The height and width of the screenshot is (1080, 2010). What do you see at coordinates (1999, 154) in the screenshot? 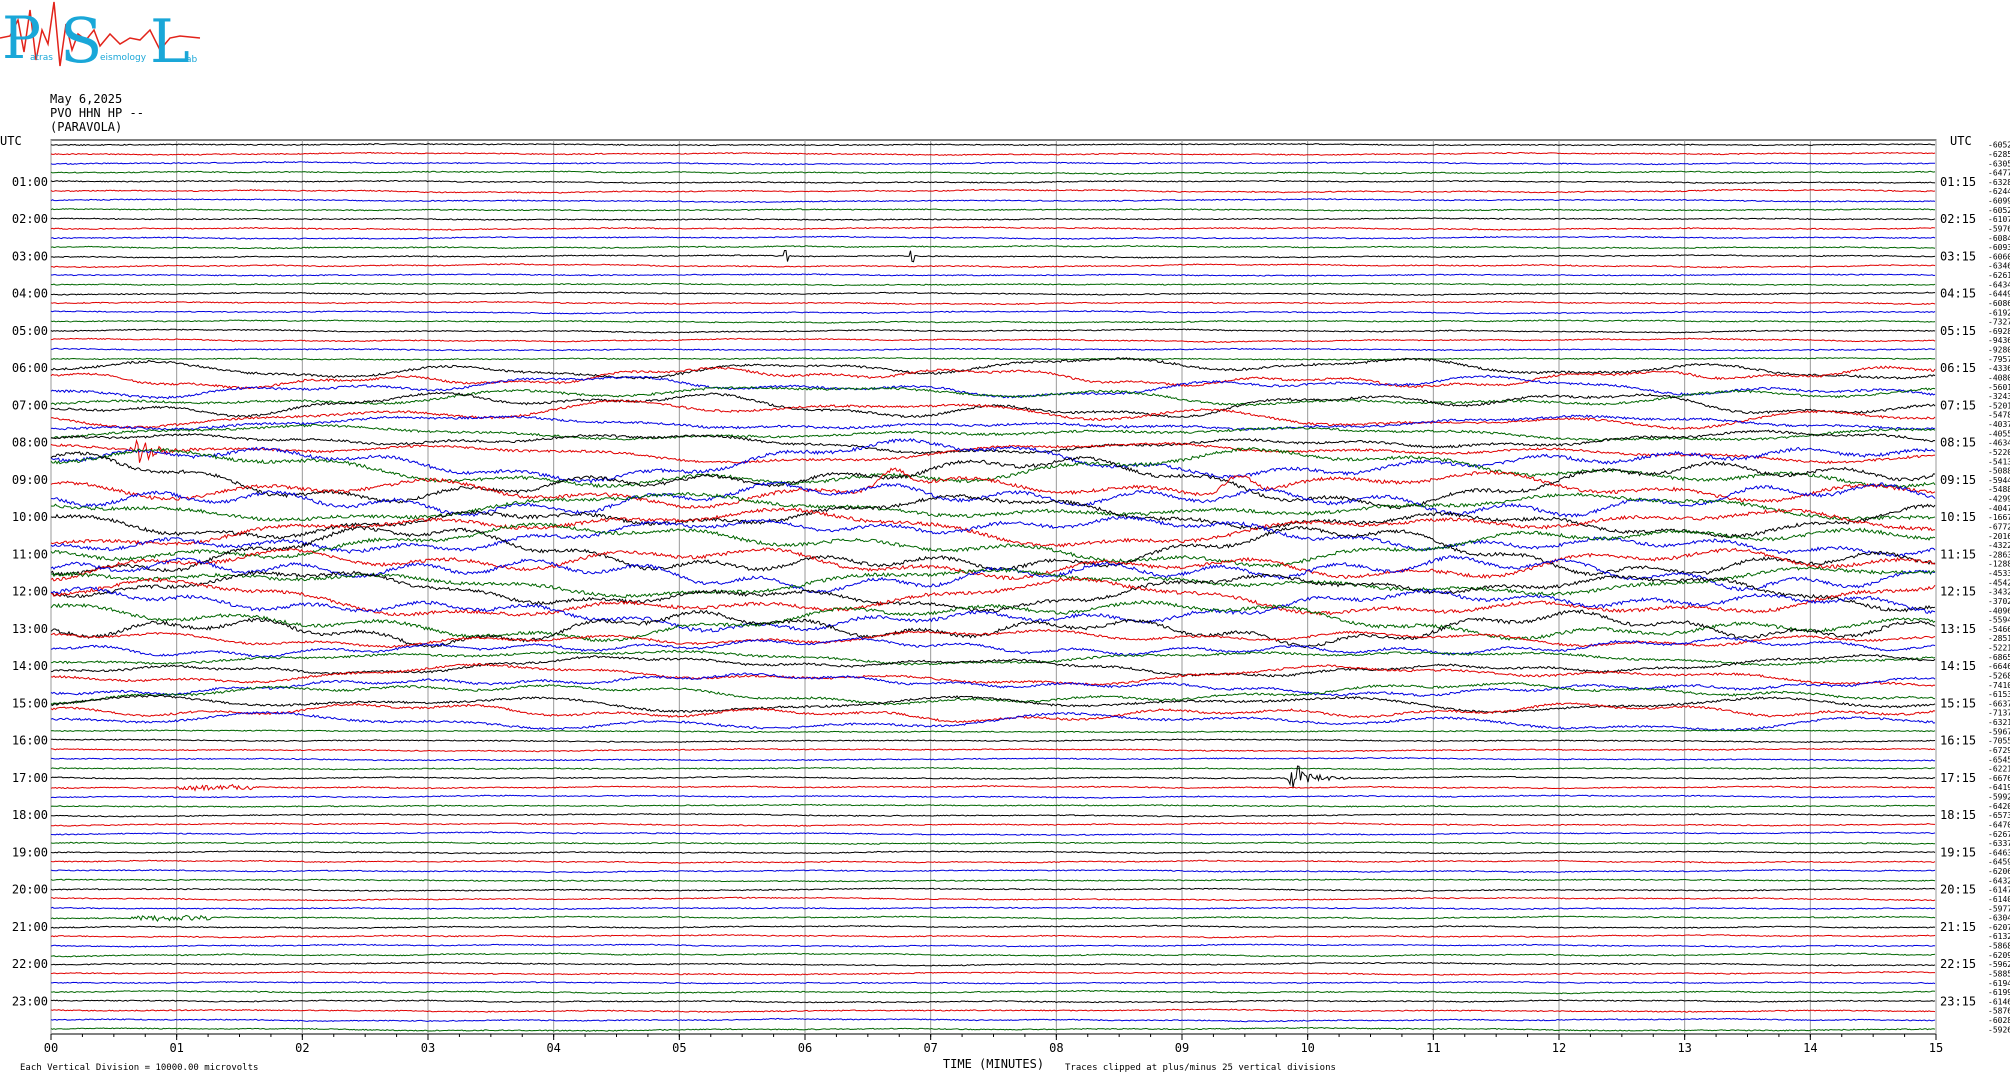
I see `trace-offset-label: -6285` at bounding box center [1999, 154].